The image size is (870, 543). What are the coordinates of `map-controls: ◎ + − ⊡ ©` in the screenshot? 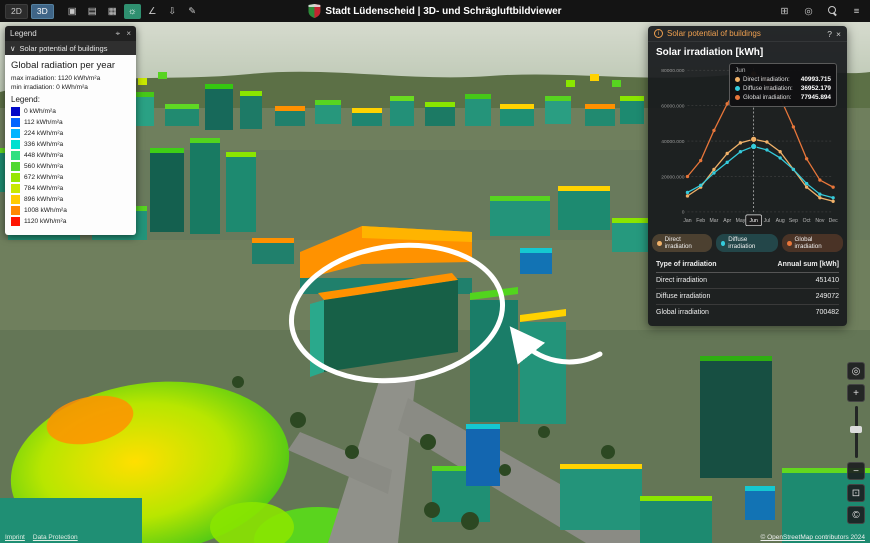 It's located at (856, 443).